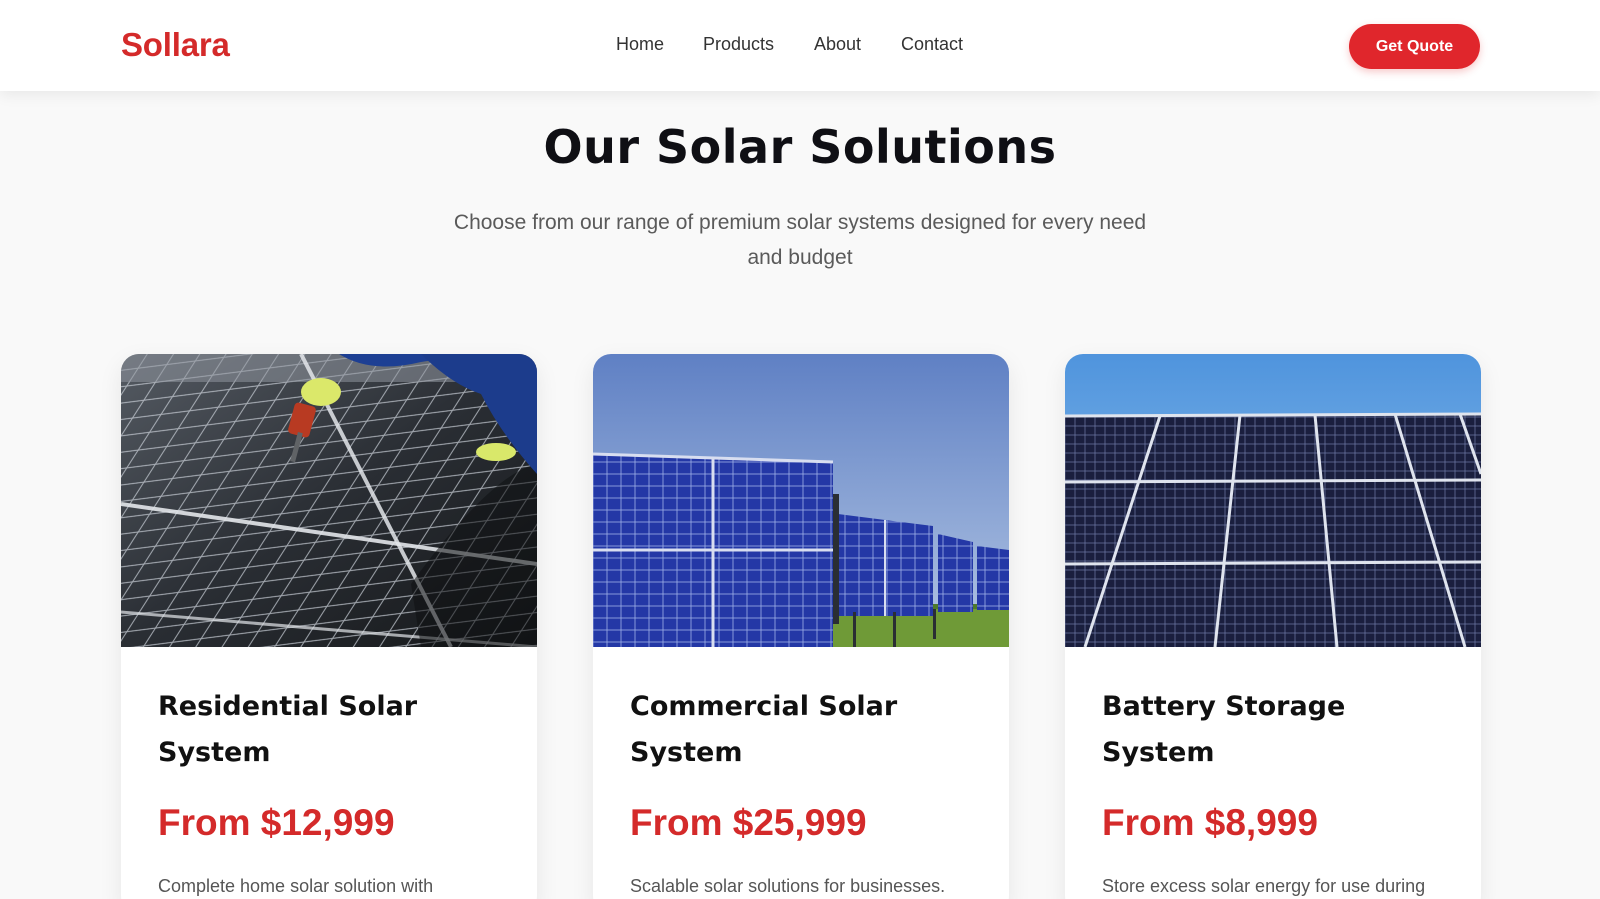 The image size is (1600, 899). I want to click on nav-about-link: About, so click(837, 44).